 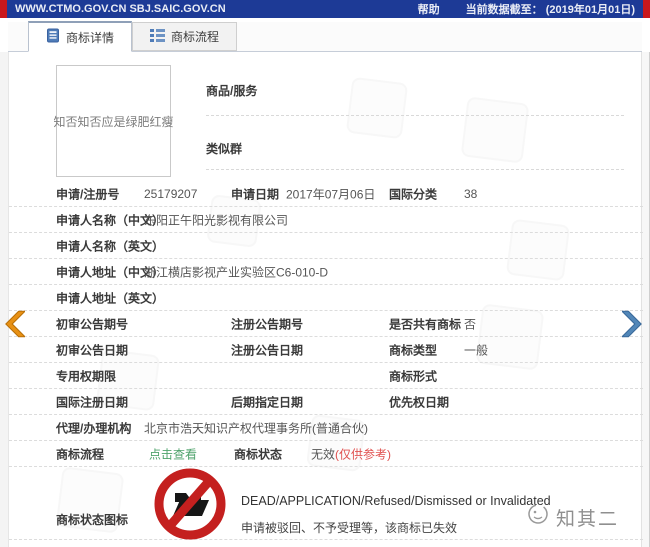 I want to click on trademark-image-text: 知否知否应是绿肥红瘦, so click(x=113, y=121).